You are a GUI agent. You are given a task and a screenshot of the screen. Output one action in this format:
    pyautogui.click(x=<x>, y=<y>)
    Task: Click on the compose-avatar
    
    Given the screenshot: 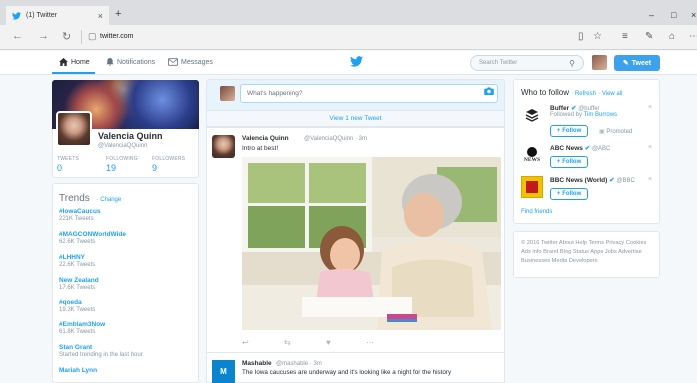 What is the action you would take?
    pyautogui.click(x=227, y=93)
    